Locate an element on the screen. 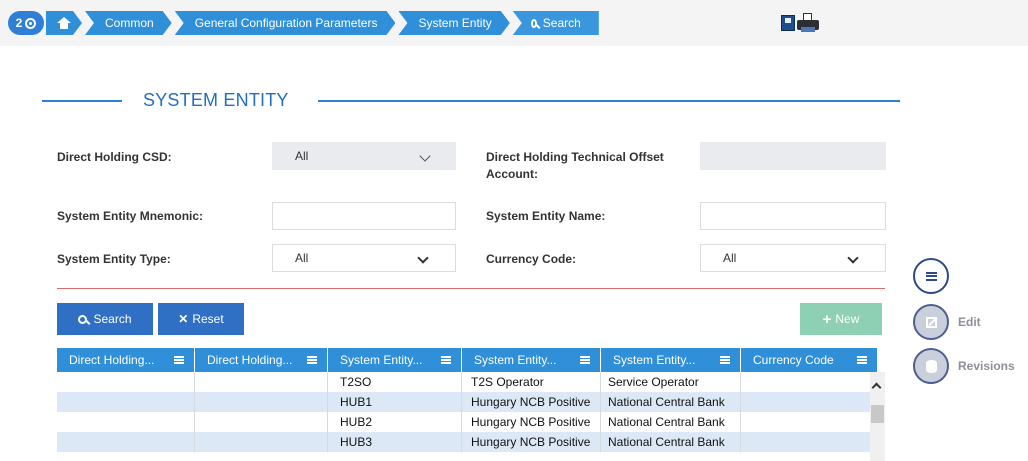 The height and width of the screenshot is (461, 1028). revisions-button is located at coordinates (931, 366).